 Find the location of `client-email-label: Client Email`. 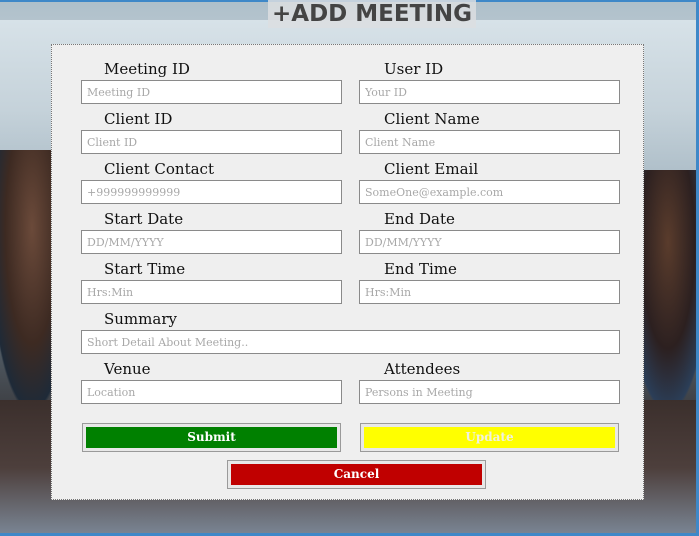

client-email-label: Client Email is located at coordinates (431, 169).